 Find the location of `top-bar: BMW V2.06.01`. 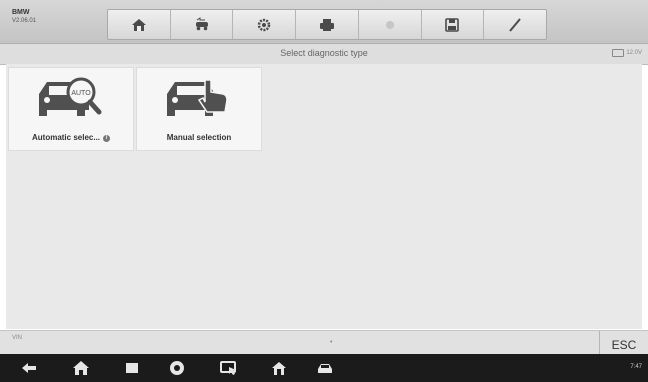

top-bar: BMW V2.06.01 is located at coordinates (324, 21).